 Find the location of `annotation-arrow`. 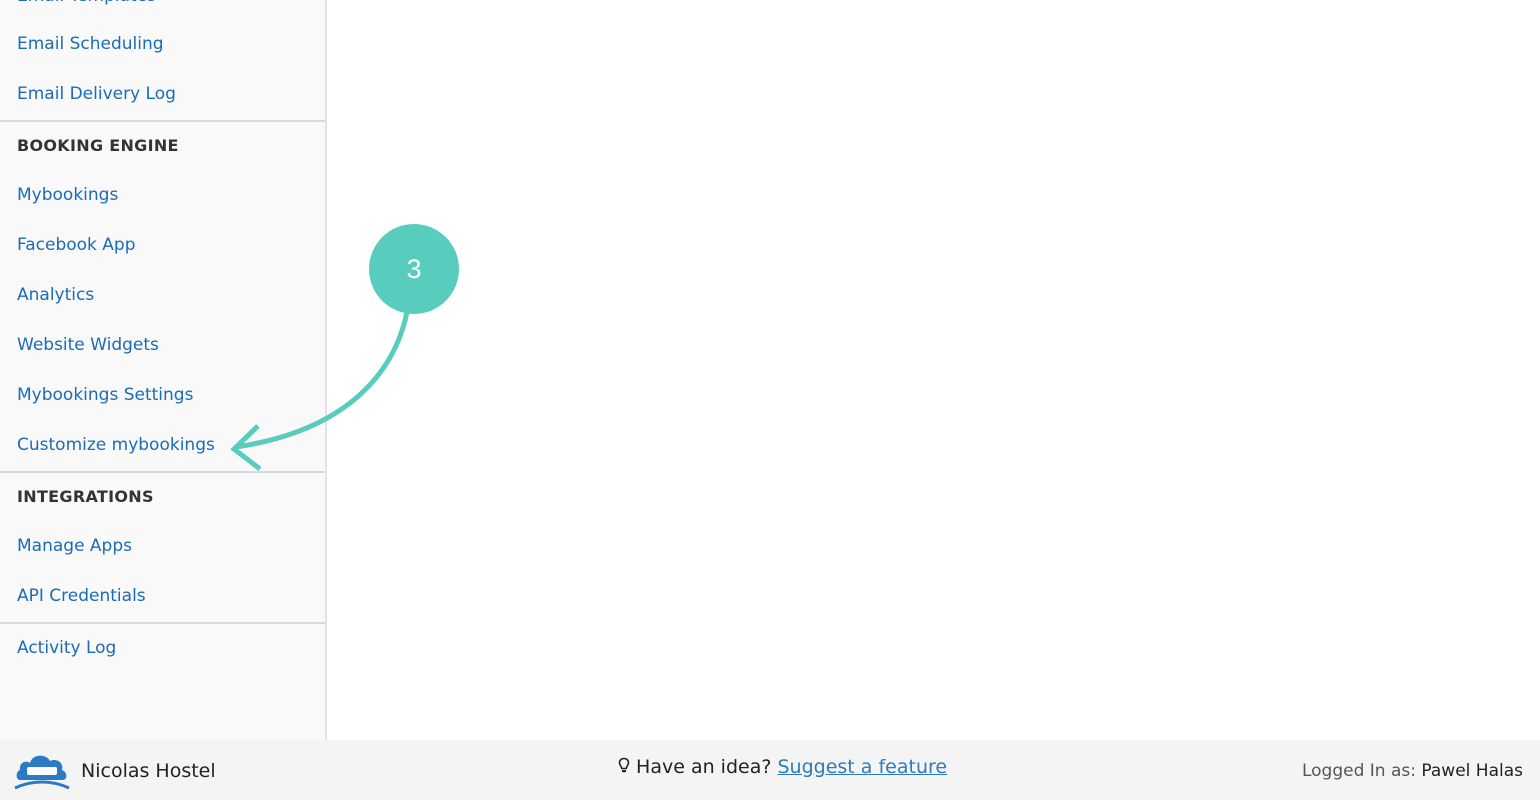

annotation-arrow is located at coordinates (320, 390).